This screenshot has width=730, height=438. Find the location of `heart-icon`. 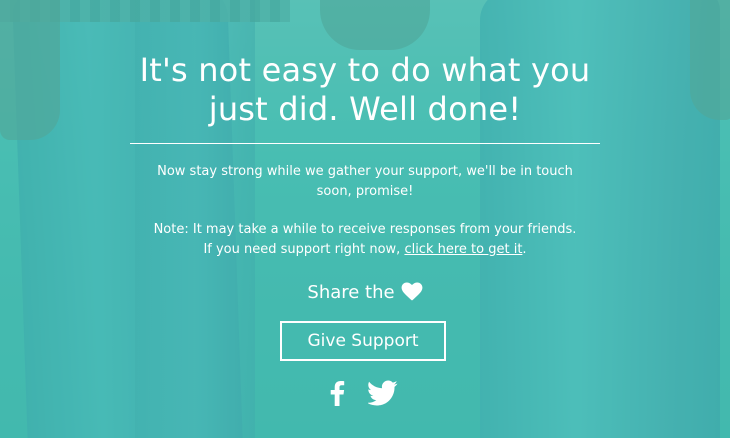

heart-icon is located at coordinates (412, 295).